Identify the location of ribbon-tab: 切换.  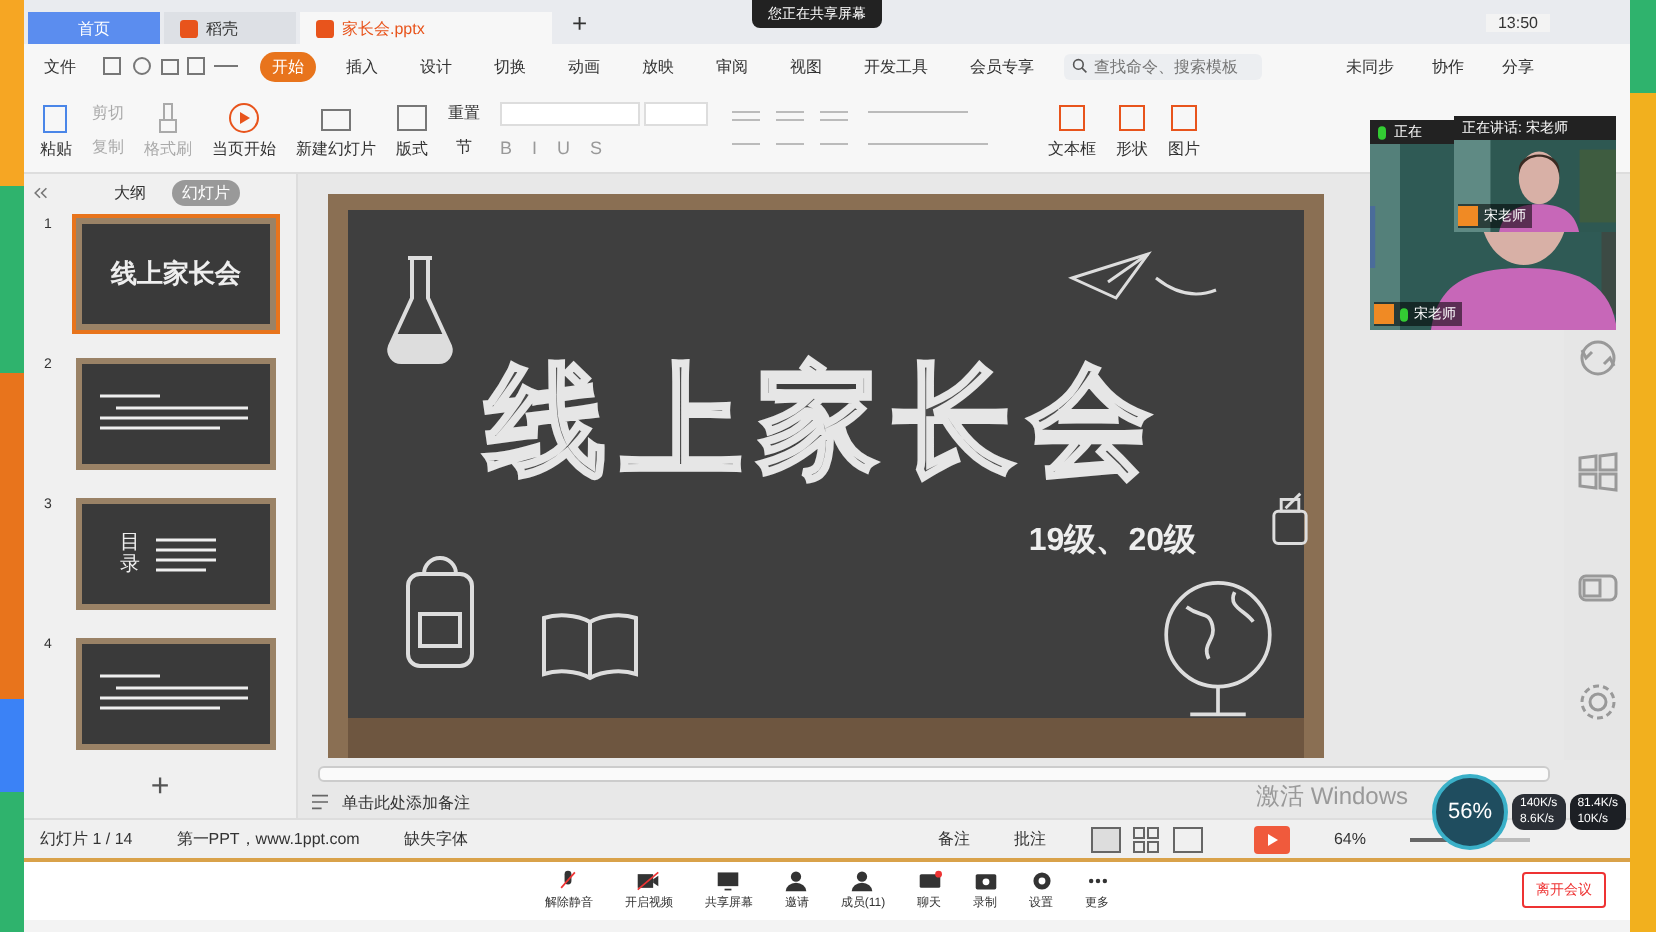
(510, 66).